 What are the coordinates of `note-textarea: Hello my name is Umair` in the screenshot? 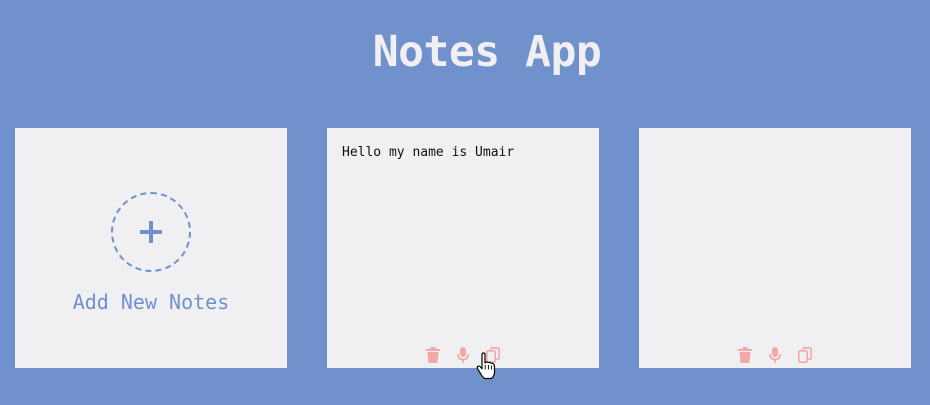 It's located at (463, 232).